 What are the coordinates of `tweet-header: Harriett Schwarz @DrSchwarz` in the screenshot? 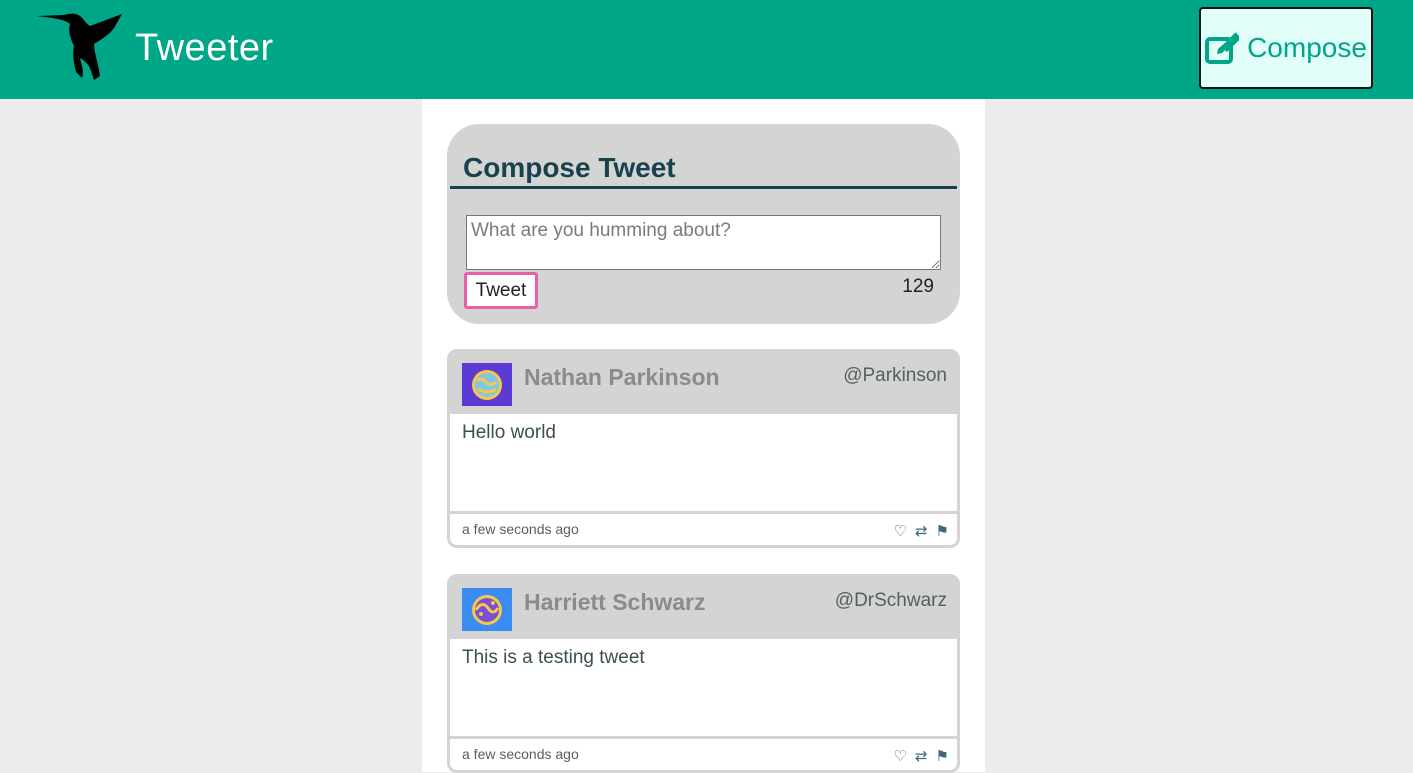 It's located at (703, 608).